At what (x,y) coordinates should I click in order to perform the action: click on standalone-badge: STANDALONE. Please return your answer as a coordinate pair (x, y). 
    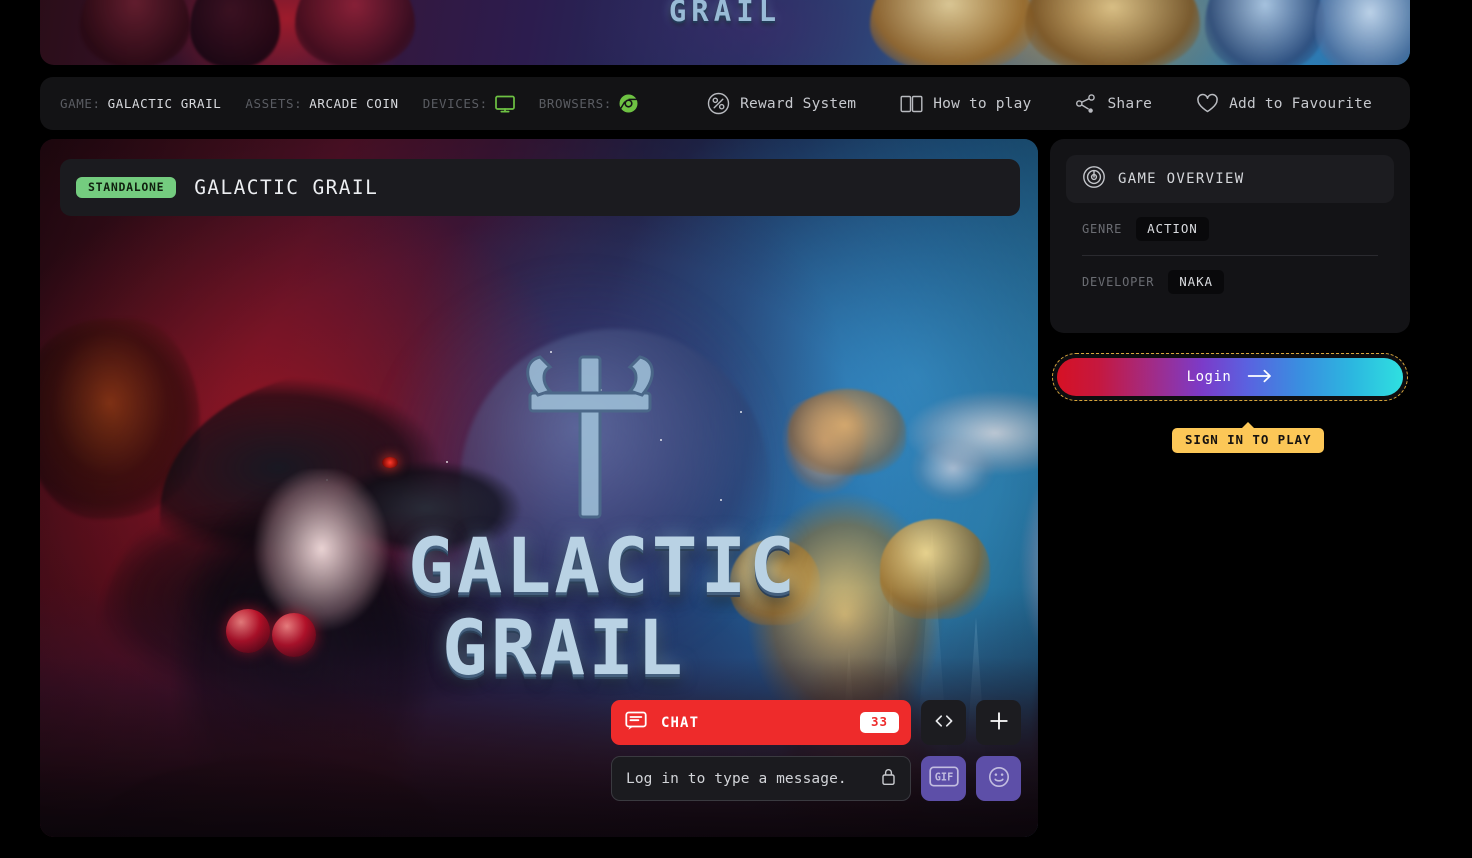
    Looking at the image, I should click on (126, 187).